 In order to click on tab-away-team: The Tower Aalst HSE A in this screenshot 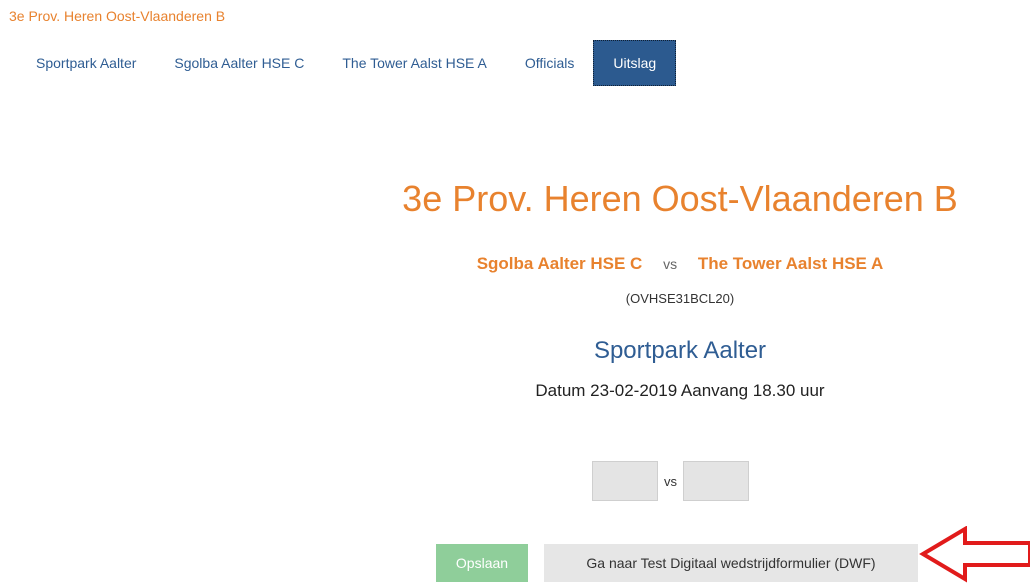, I will do `click(414, 63)`.